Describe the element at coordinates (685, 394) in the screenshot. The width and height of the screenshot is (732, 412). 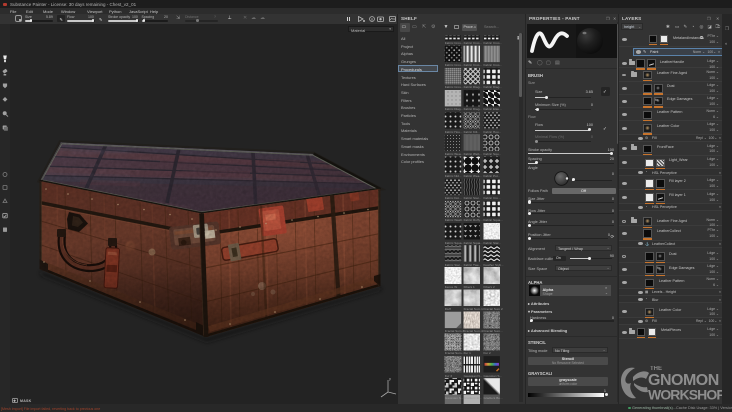
I see `svg-text: WORKSHOP` at that location.